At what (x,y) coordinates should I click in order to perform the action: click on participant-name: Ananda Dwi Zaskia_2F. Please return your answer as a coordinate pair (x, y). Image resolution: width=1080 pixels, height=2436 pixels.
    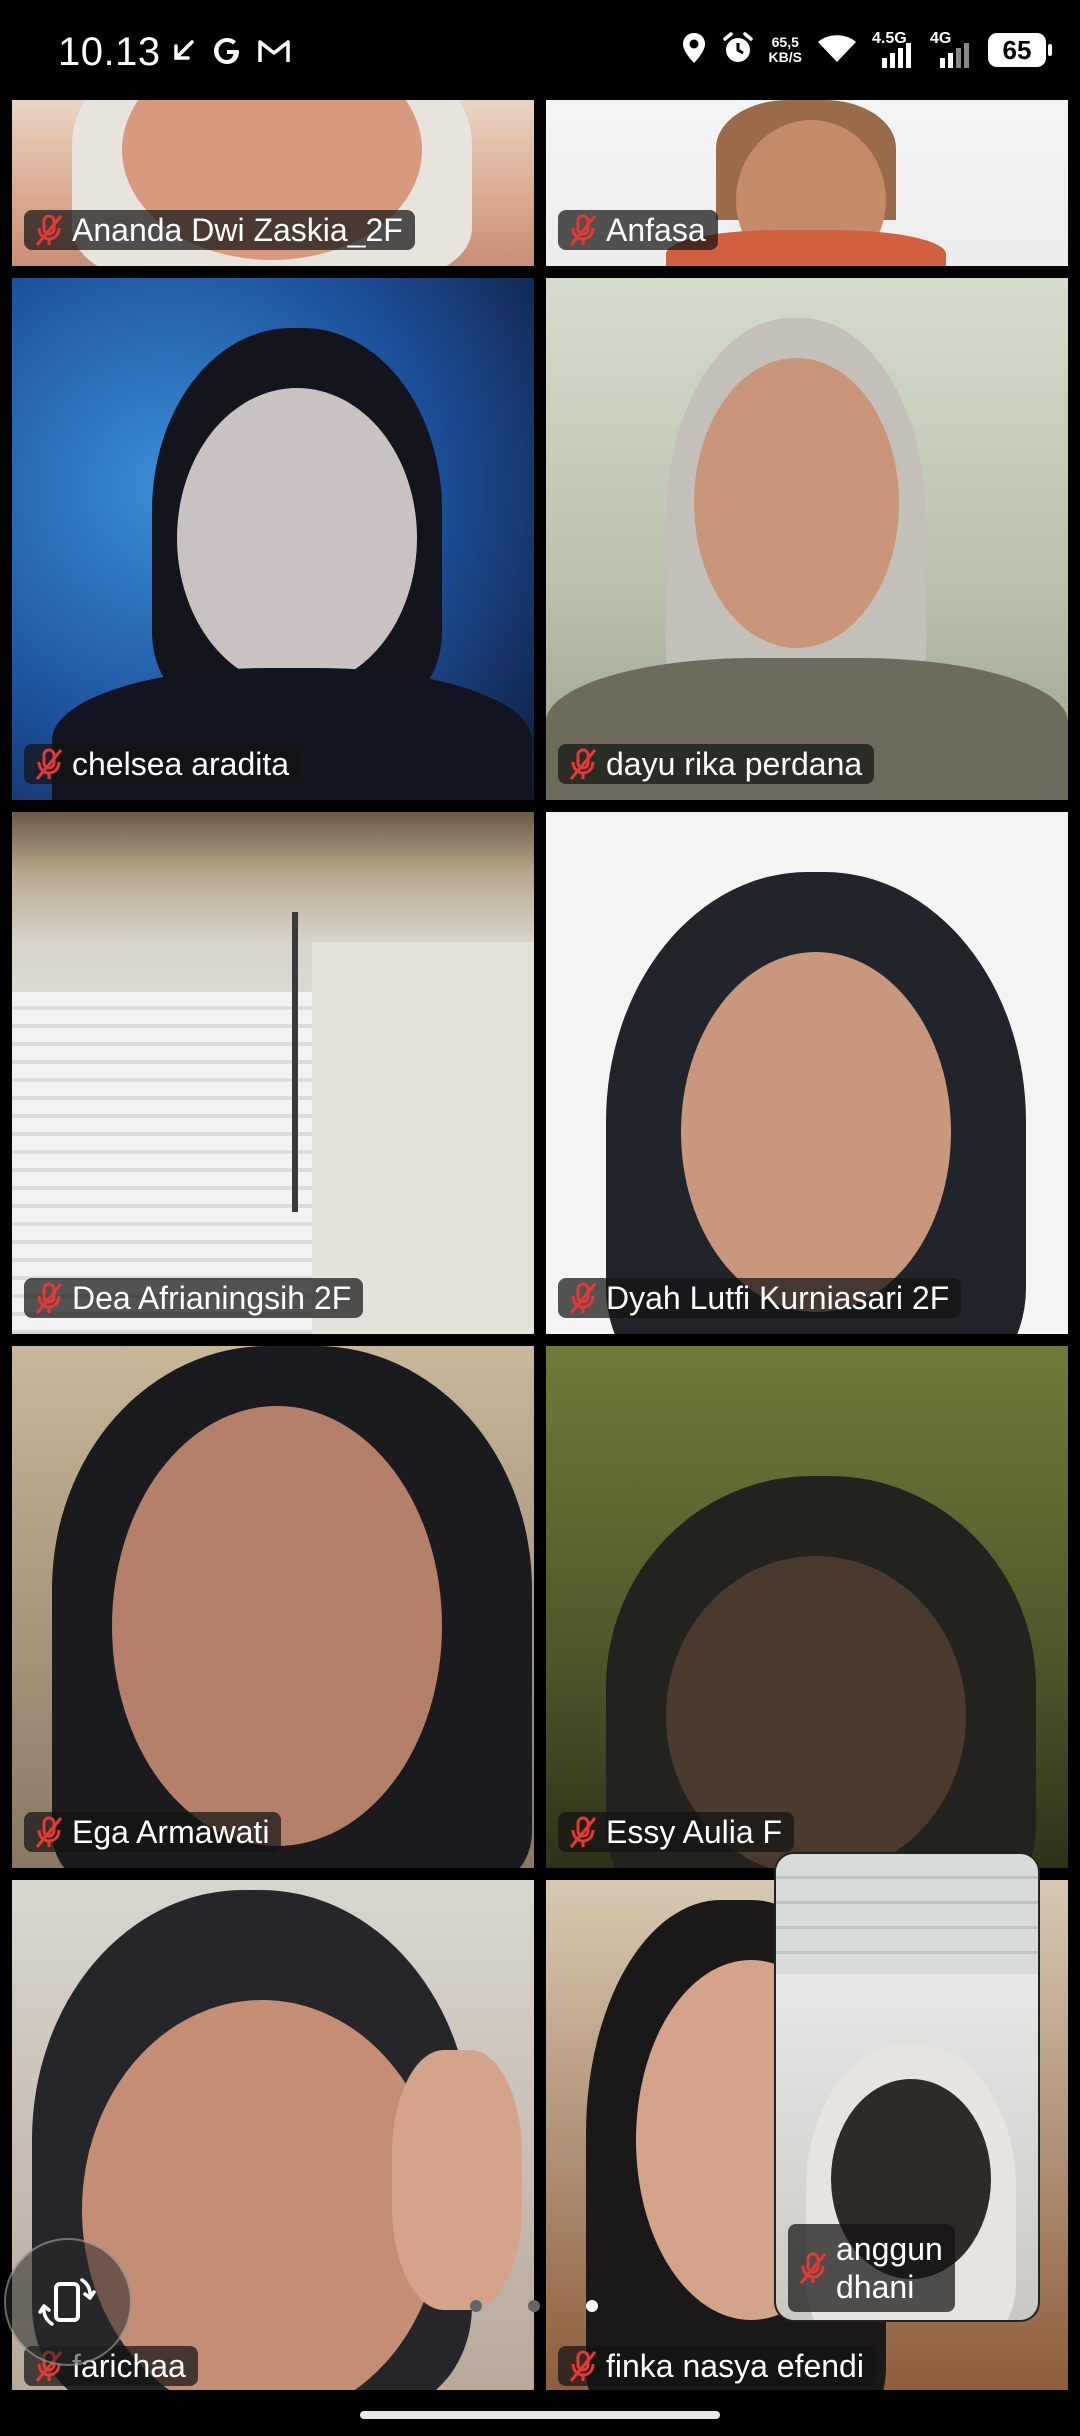
    Looking at the image, I should click on (237, 229).